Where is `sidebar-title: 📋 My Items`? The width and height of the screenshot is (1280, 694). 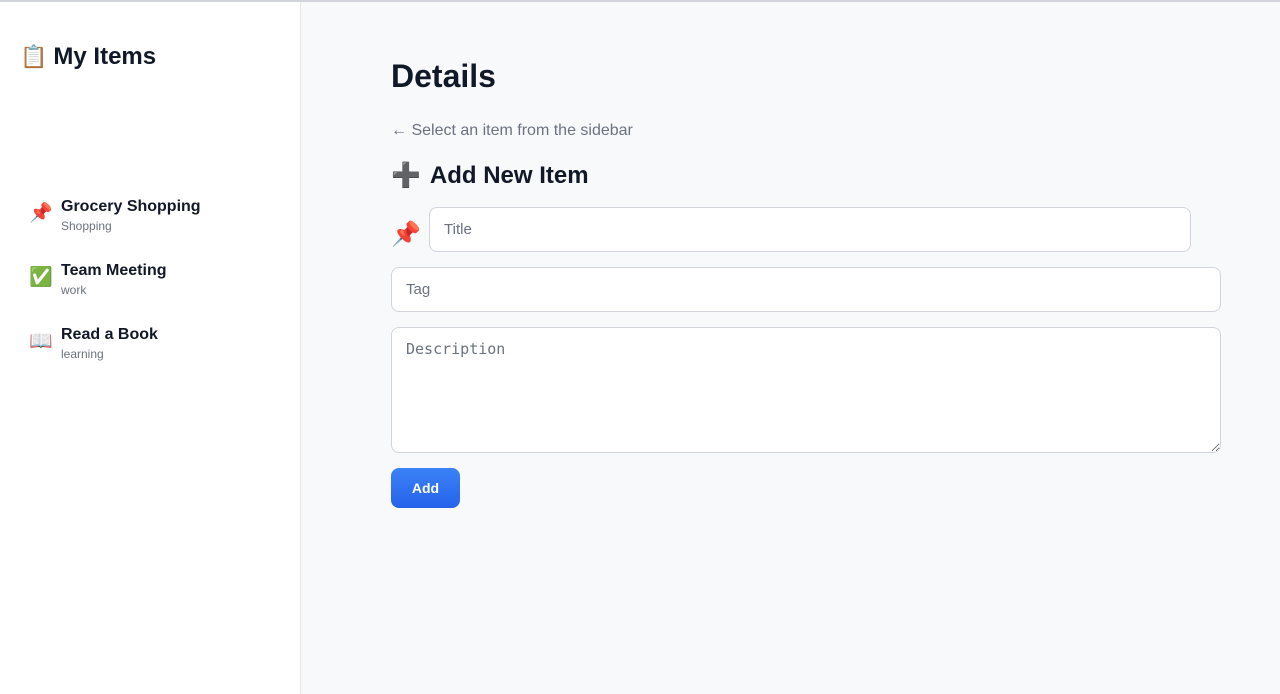
sidebar-title: 📋 My Items is located at coordinates (88, 57).